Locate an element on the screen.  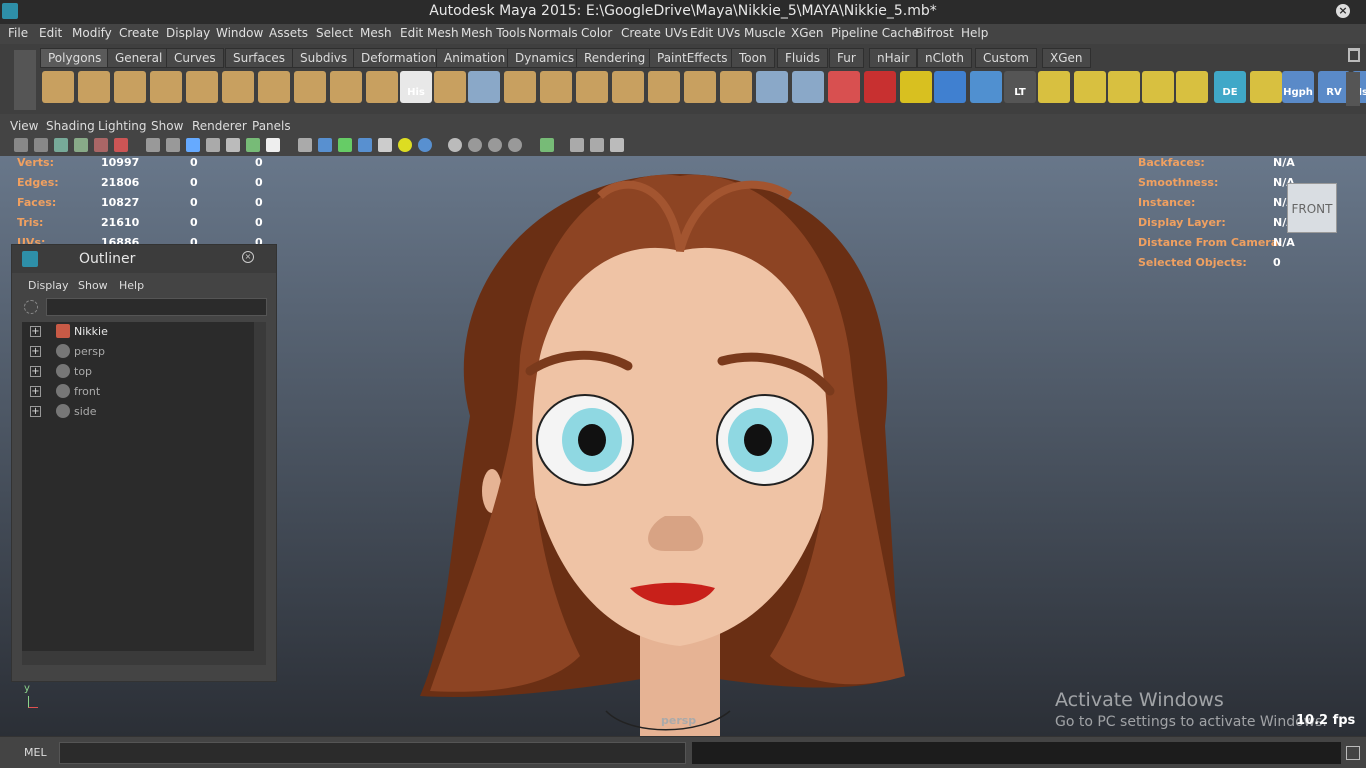
snap-target-icon is located at coordinates (916, 87).